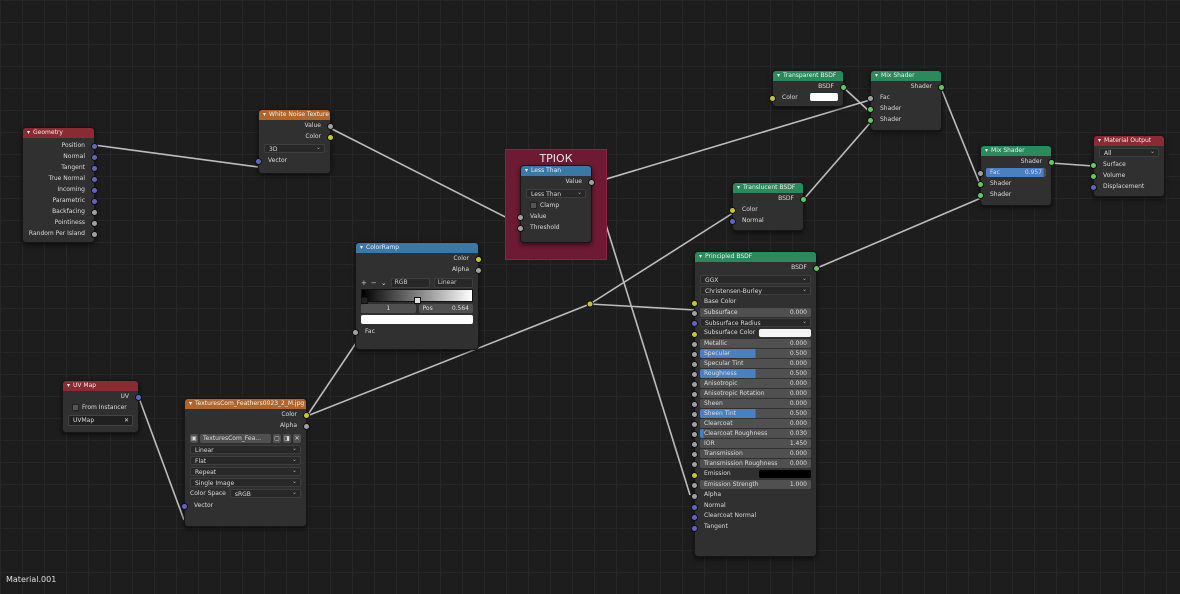  What do you see at coordinates (556, 193) in the screenshot?
I see `operation-dropdown: Less Than` at bounding box center [556, 193].